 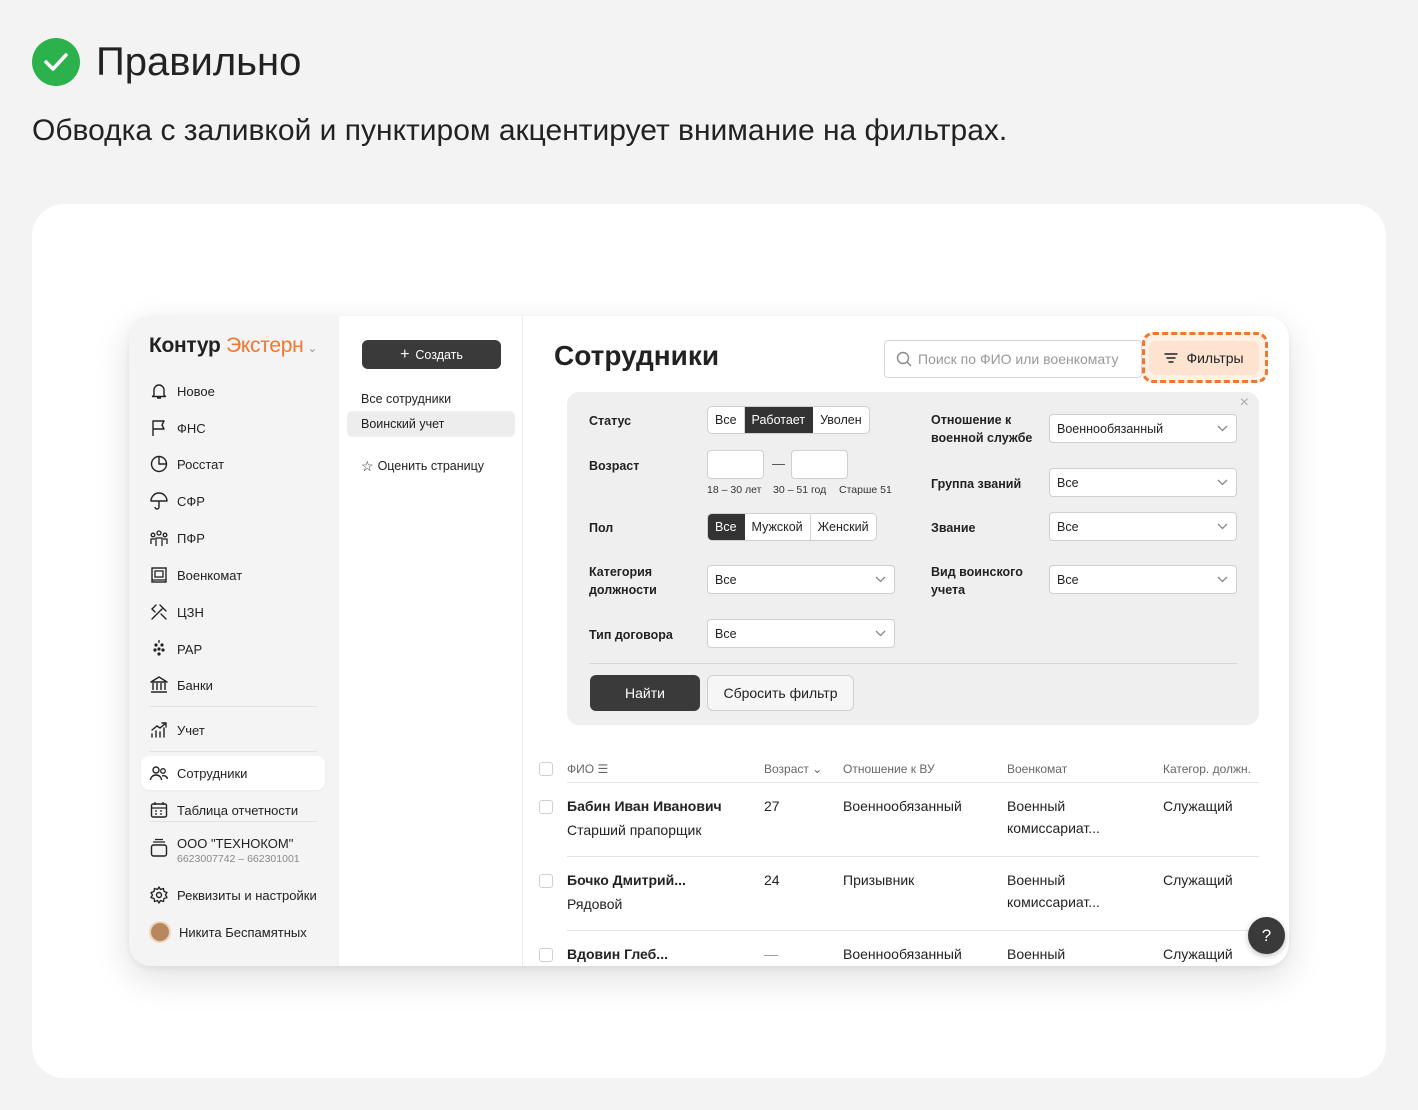 I want to click on sidebar-item-fns: ФНС, so click(x=233, y=428).